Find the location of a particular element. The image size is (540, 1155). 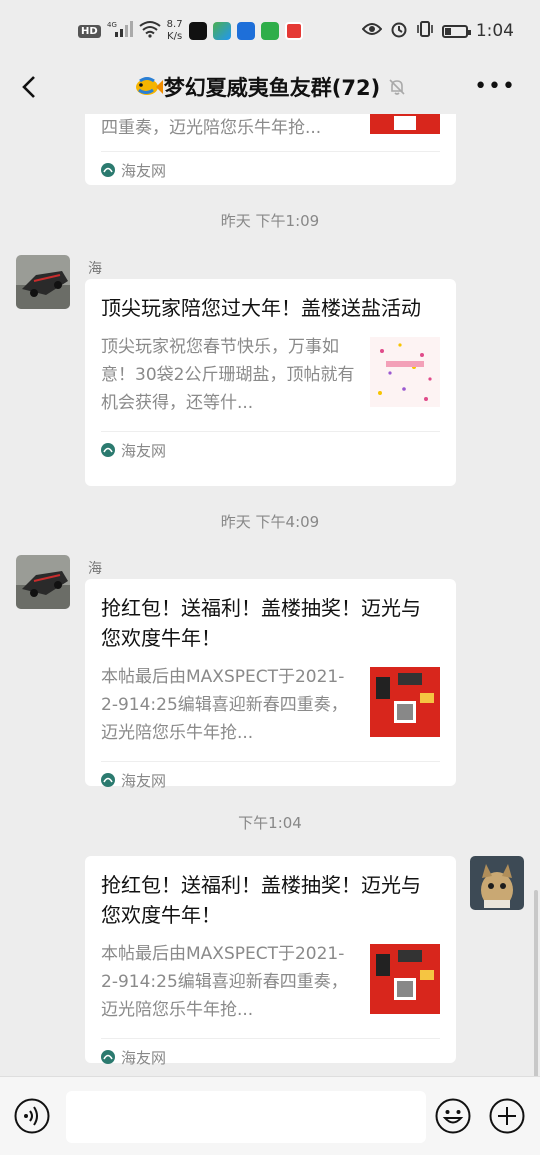

more-options-button: ••• is located at coordinates (495, 86).